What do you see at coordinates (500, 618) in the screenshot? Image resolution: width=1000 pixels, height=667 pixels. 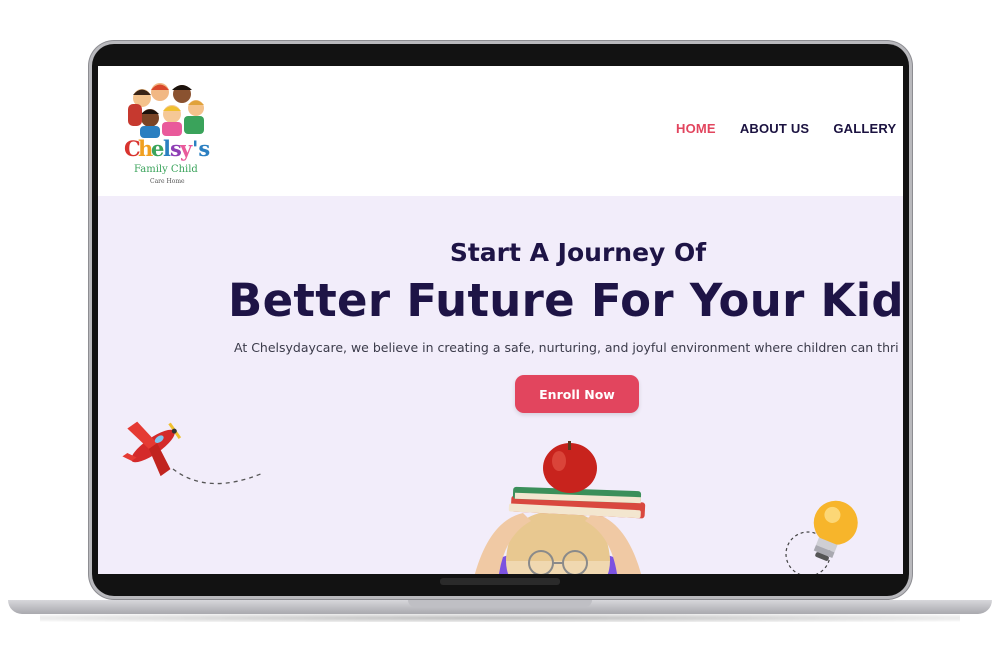 I see `laptop-shadow` at bounding box center [500, 618].